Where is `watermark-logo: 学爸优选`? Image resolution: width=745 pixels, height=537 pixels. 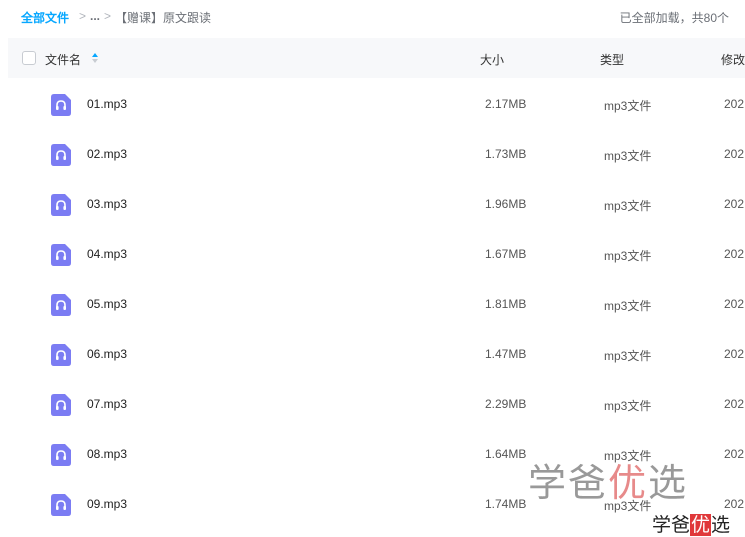
watermark-logo: 学爸优选 is located at coordinates (691, 523).